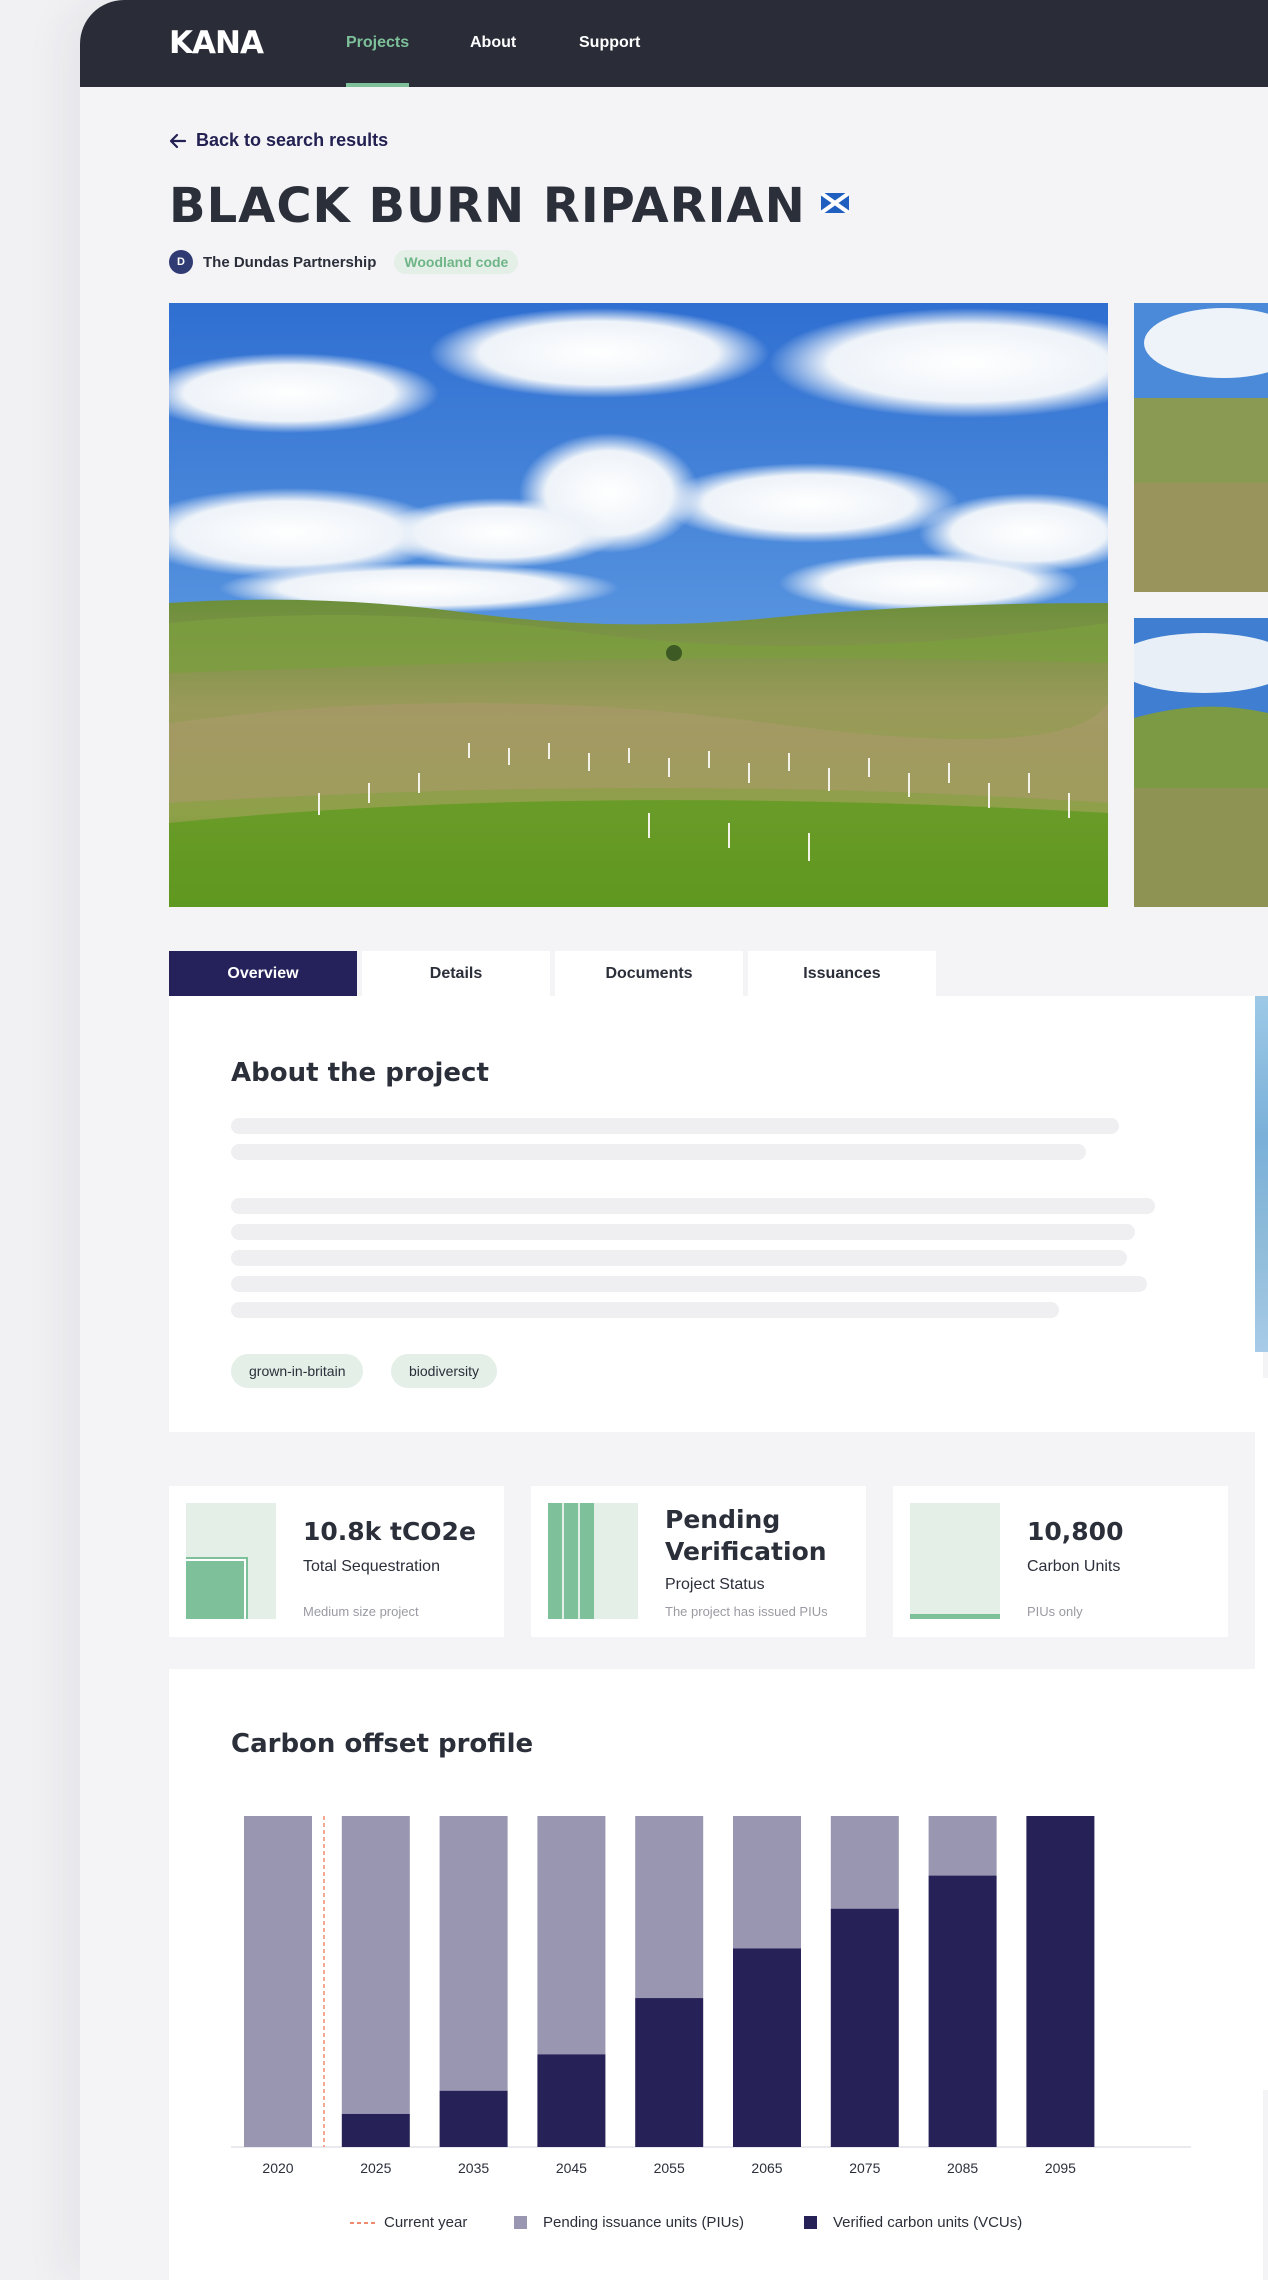 The image size is (1268, 2280). I want to click on legend-verified: Verified carbon units (VCUs), so click(913, 2222).